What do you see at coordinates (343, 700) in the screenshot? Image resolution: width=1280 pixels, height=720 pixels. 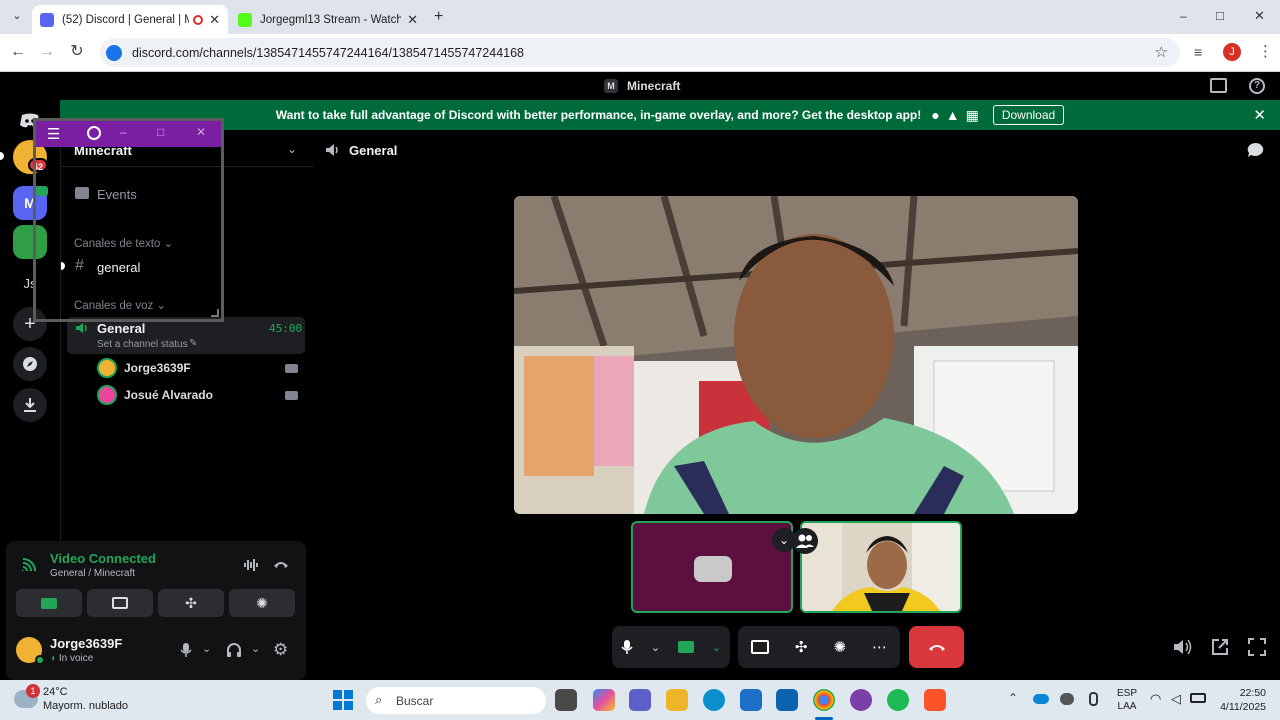 I see `start-windows-icon` at bounding box center [343, 700].